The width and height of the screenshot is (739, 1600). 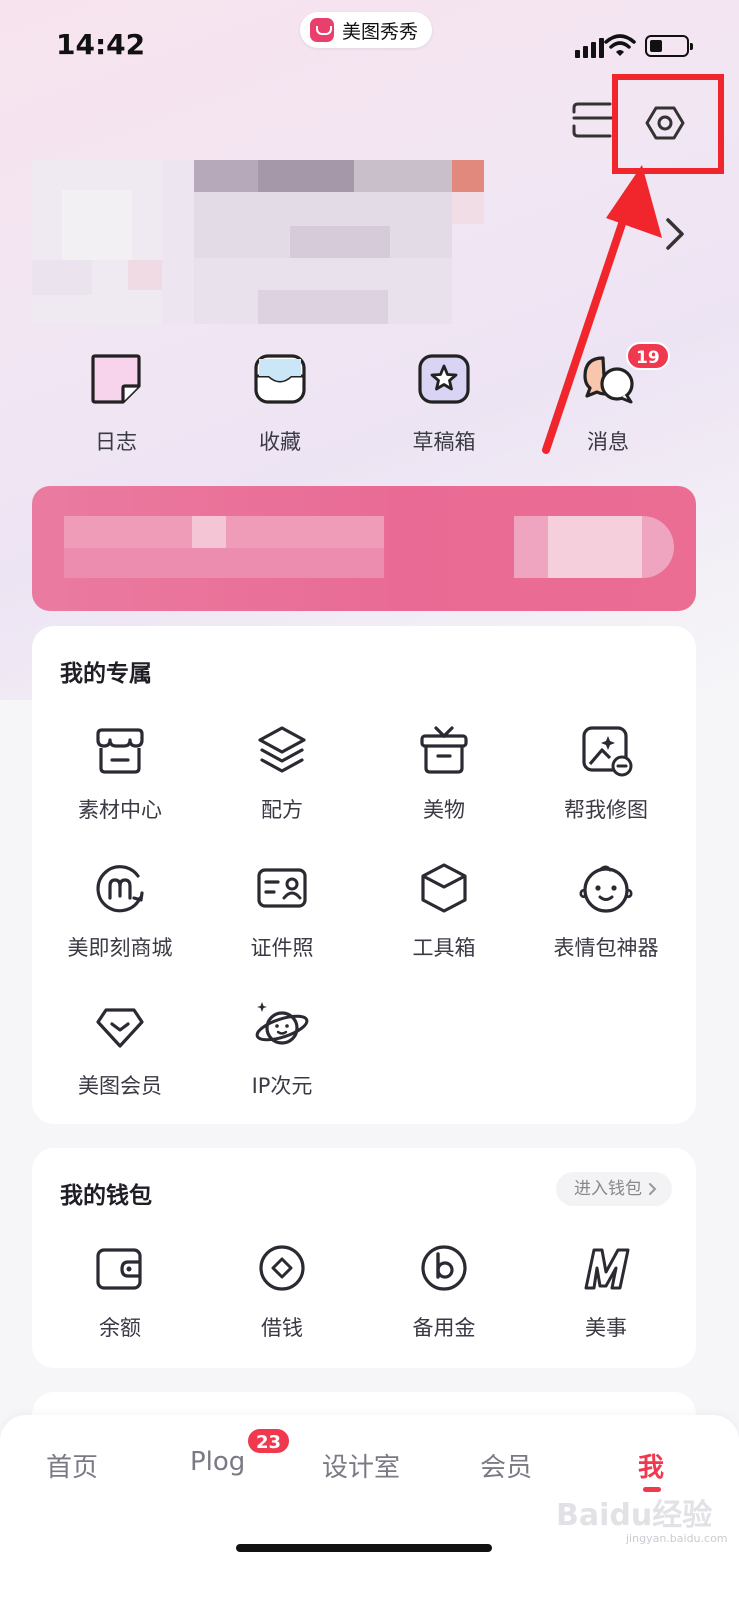 What do you see at coordinates (668, 124) in the screenshot?
I see `annotation-highlight-box` at bounding box center [668, 124].